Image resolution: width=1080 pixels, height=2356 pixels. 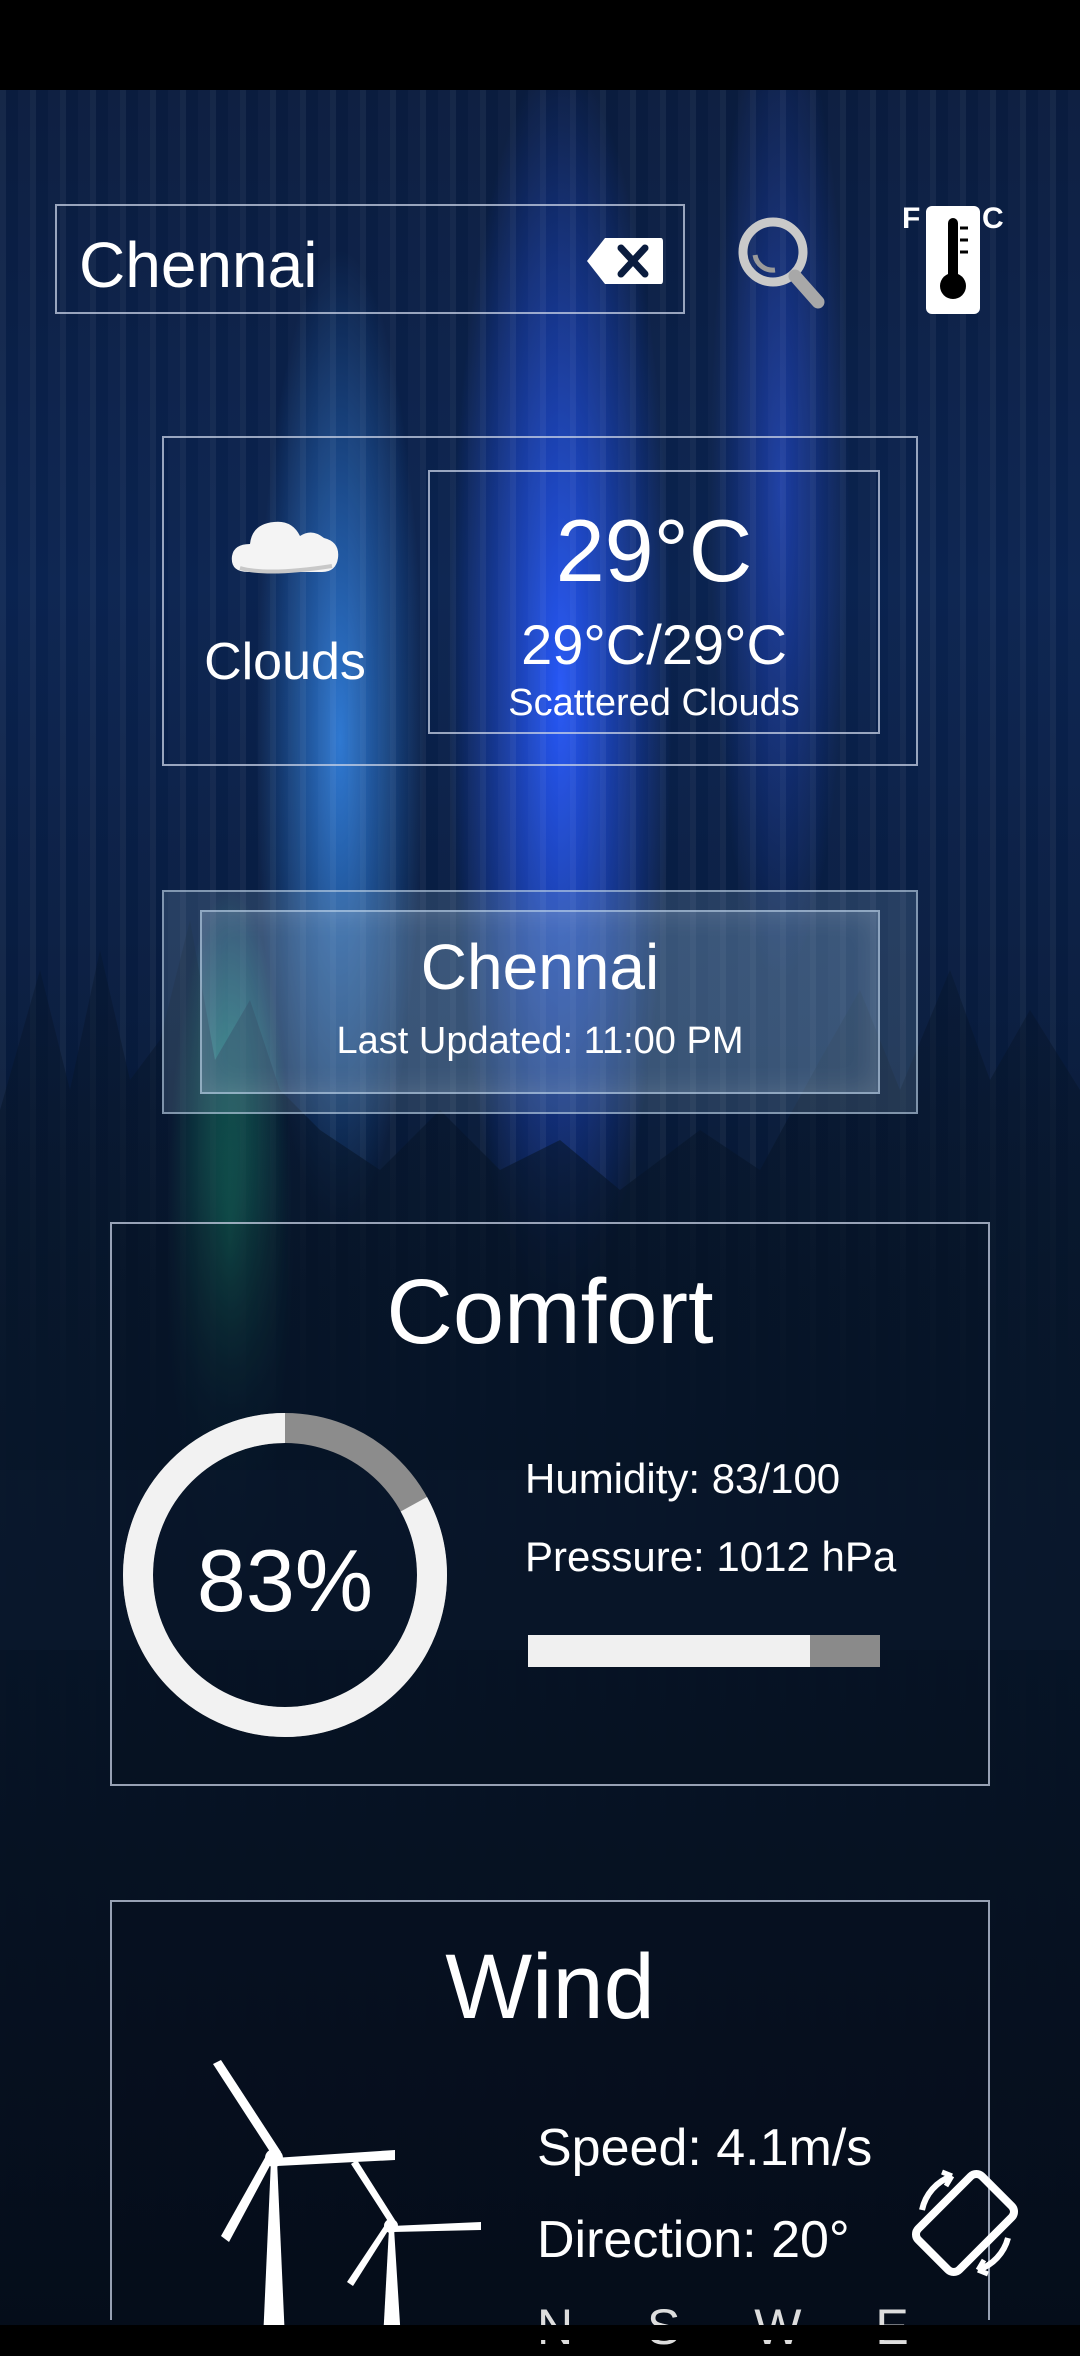 I want to click on backspace-clear-icon, so click(x=625, y=261).